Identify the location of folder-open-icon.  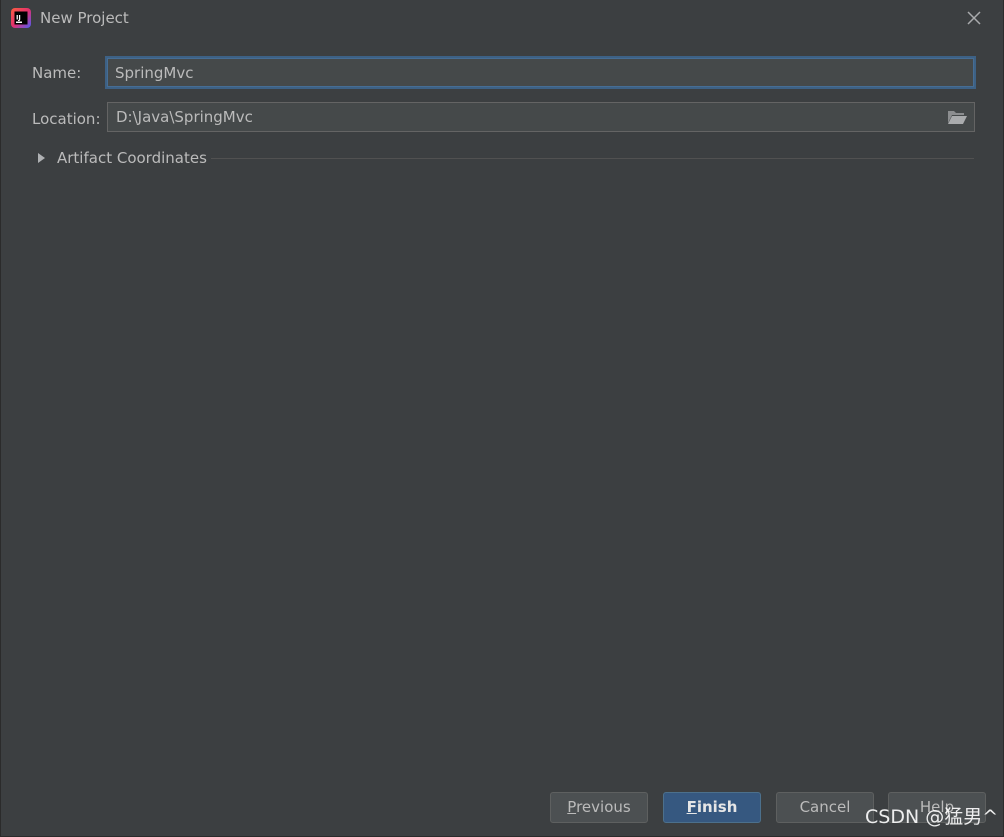
(957, 117).